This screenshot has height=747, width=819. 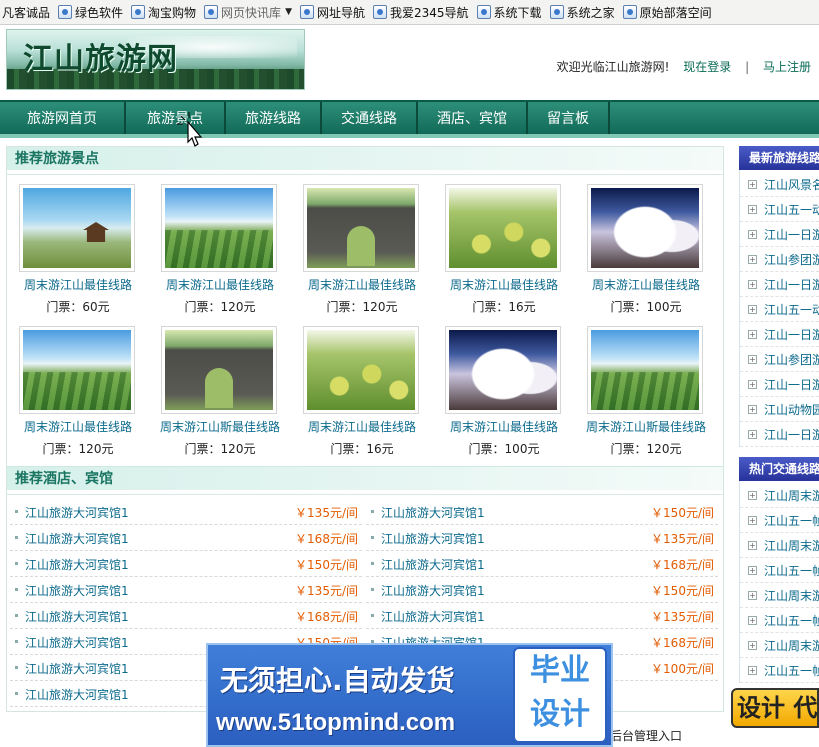 What do you see at coordinates (473, 118) in the screenshot?
I see `nav-hotels: 酒店、宾馆` at bounding box center [473, 118].